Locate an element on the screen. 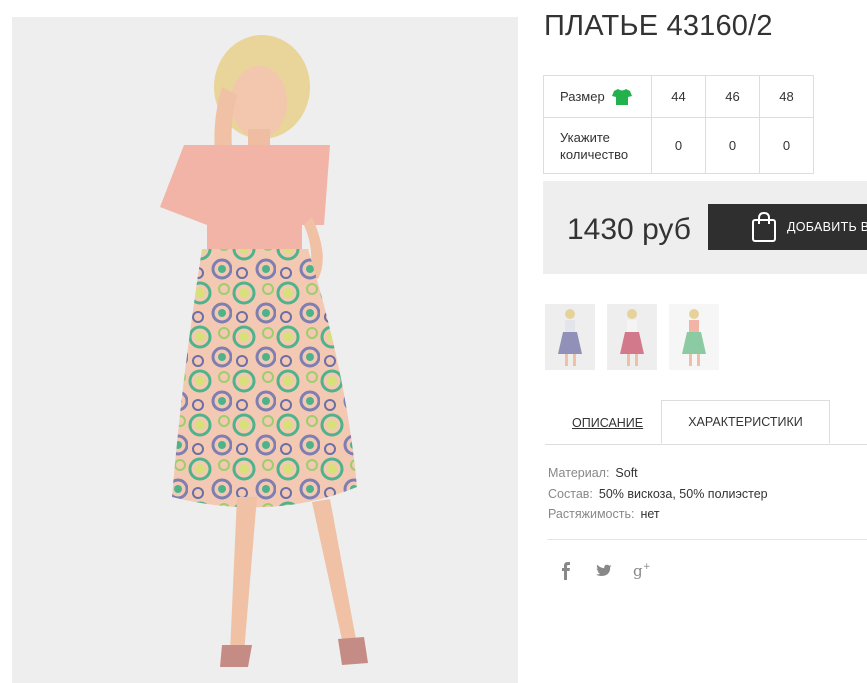 Image resolution: width=867 pixels, height=683 pixels. tabs-baseline is located at coordinates (706, 444).